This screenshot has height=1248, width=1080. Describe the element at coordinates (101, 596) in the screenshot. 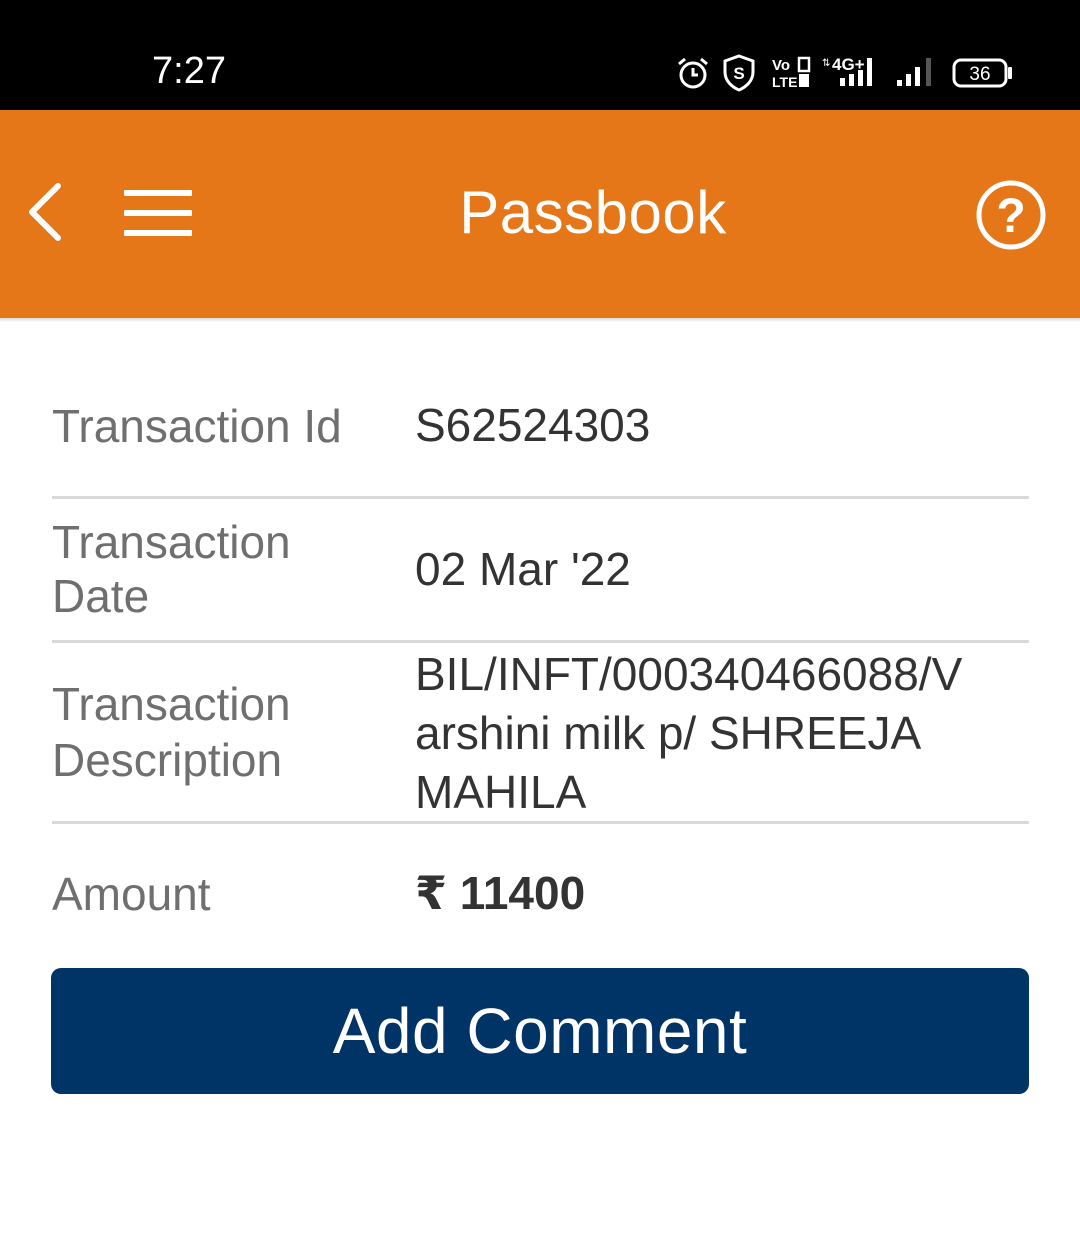

I see `transaction-date-label-line2: Date` at that location.